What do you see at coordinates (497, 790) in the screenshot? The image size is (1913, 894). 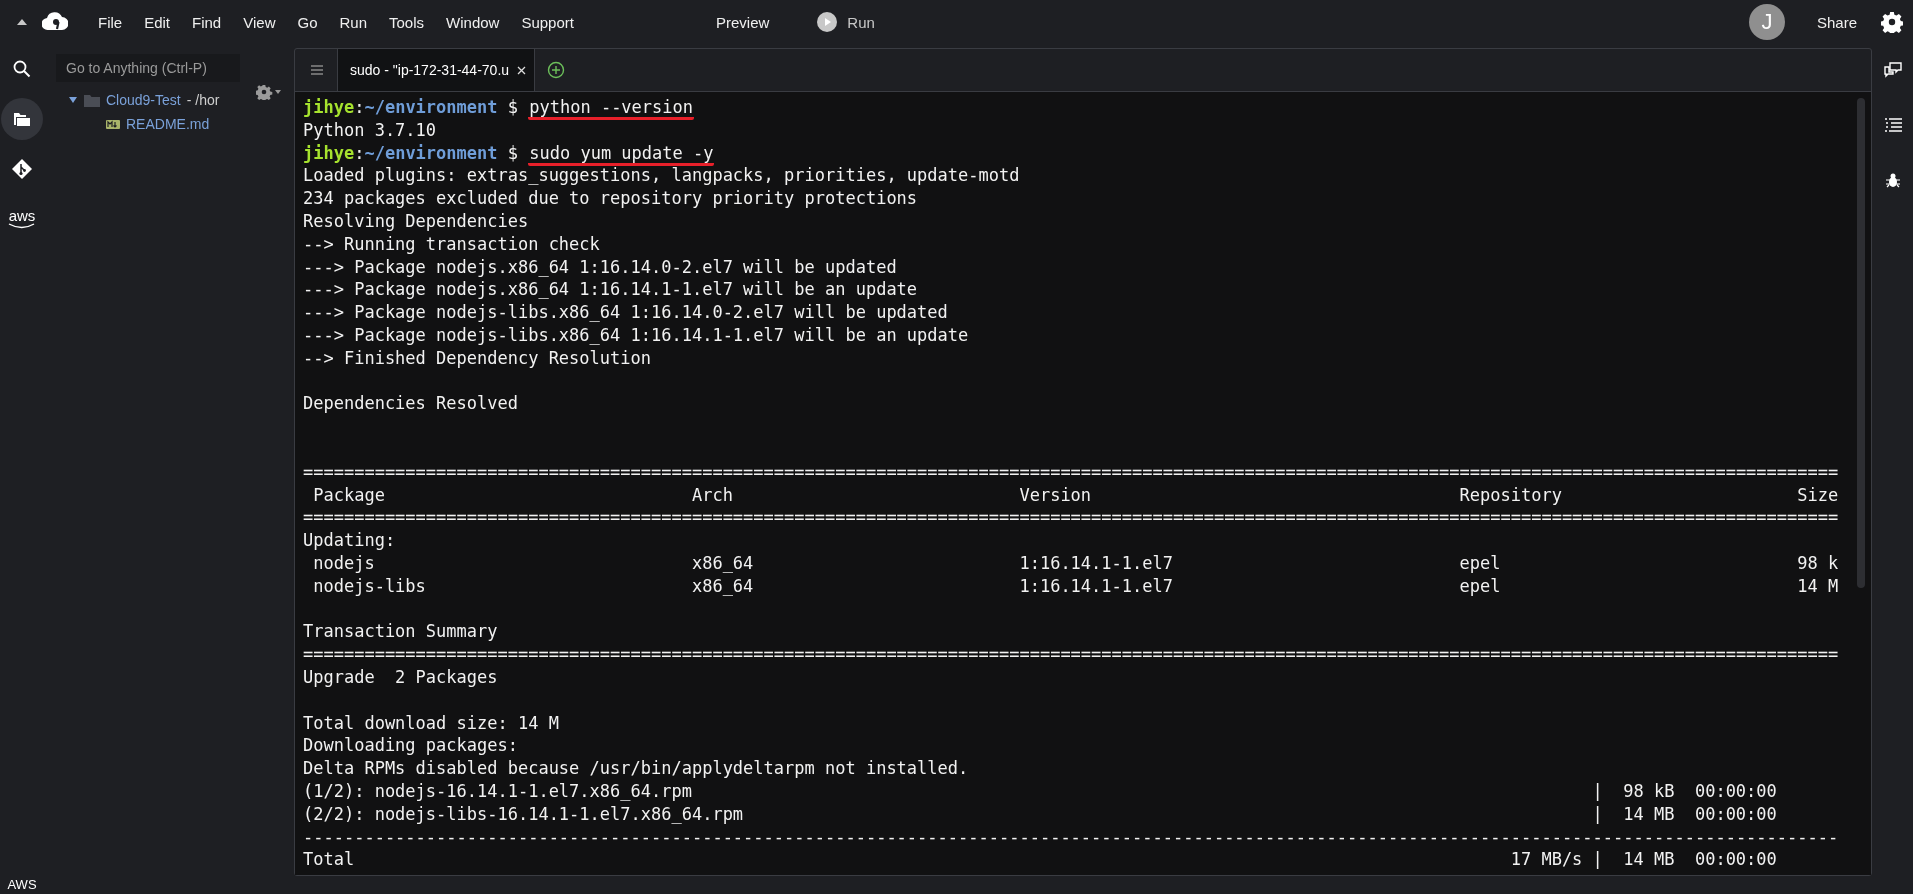 I see `output-line: (1/2): nodejs-16.14.1-1.el7.x86_64.rpm` at bounding box center [497, 790].